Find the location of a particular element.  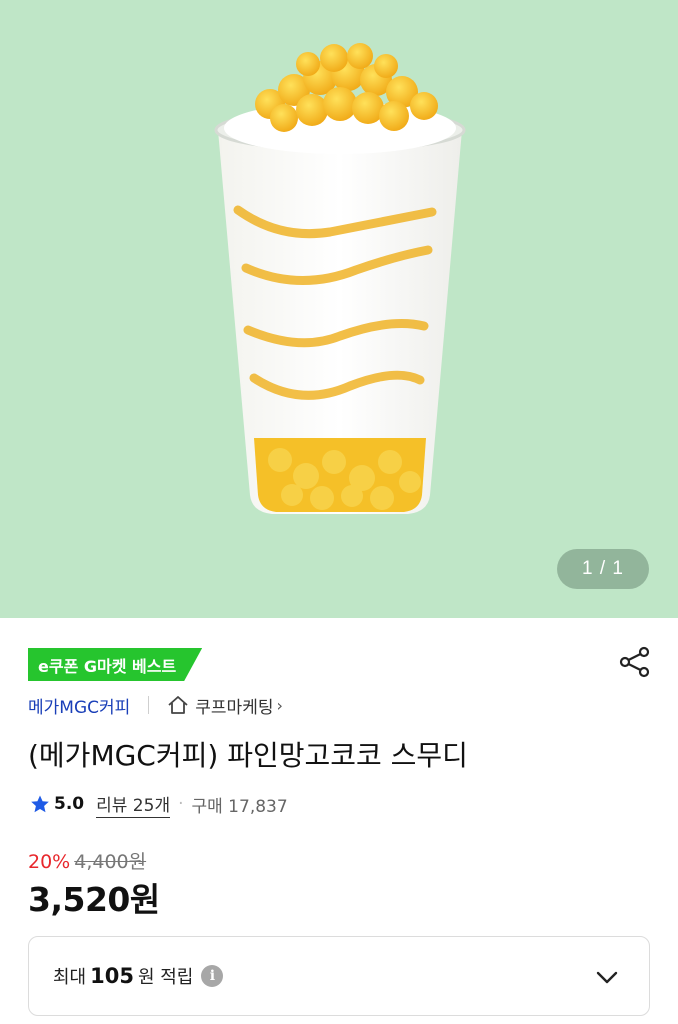

discount-rate: 20% is located at coordinates (49, 862).